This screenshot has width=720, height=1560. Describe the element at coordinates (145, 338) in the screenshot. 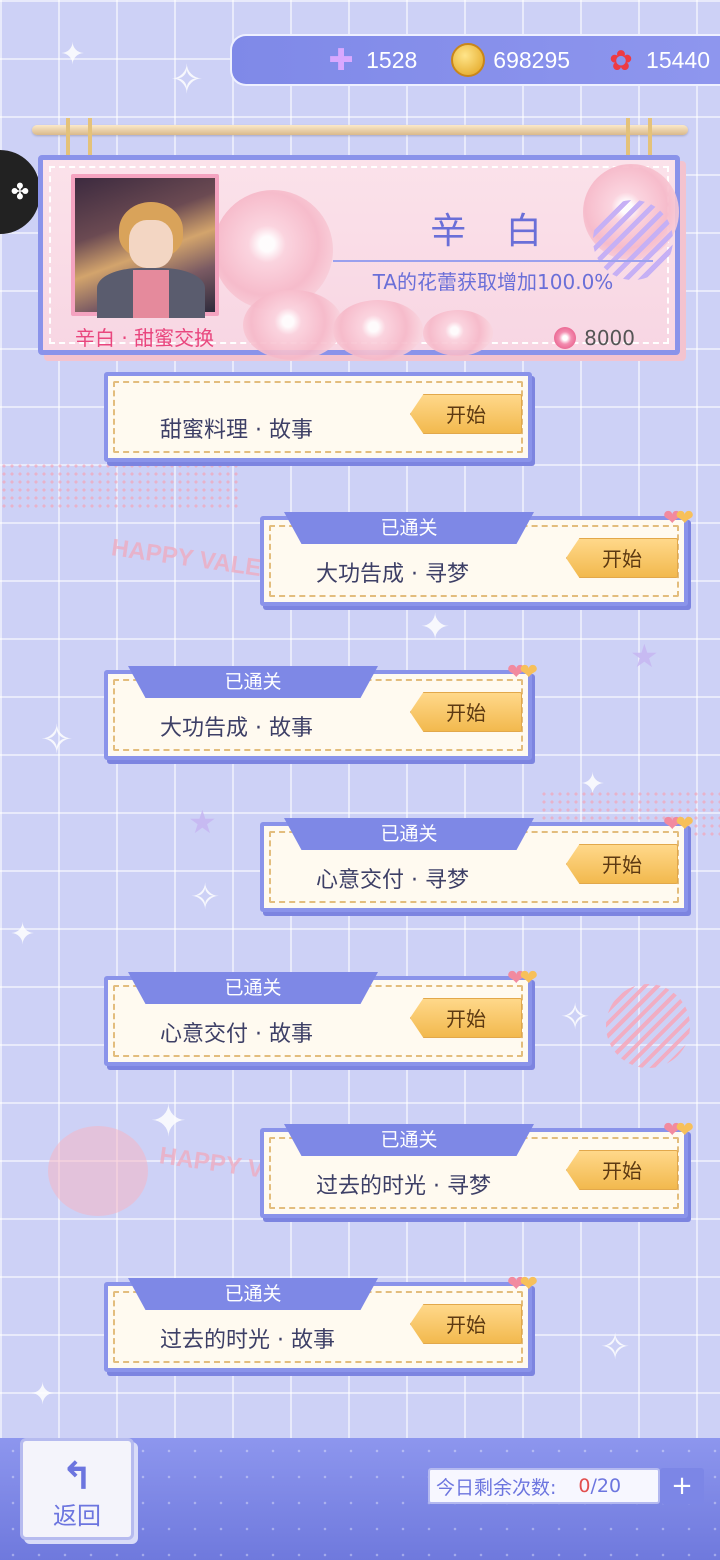

I see `portrait-label: 辛白 · 甜蜜交换` at that location.